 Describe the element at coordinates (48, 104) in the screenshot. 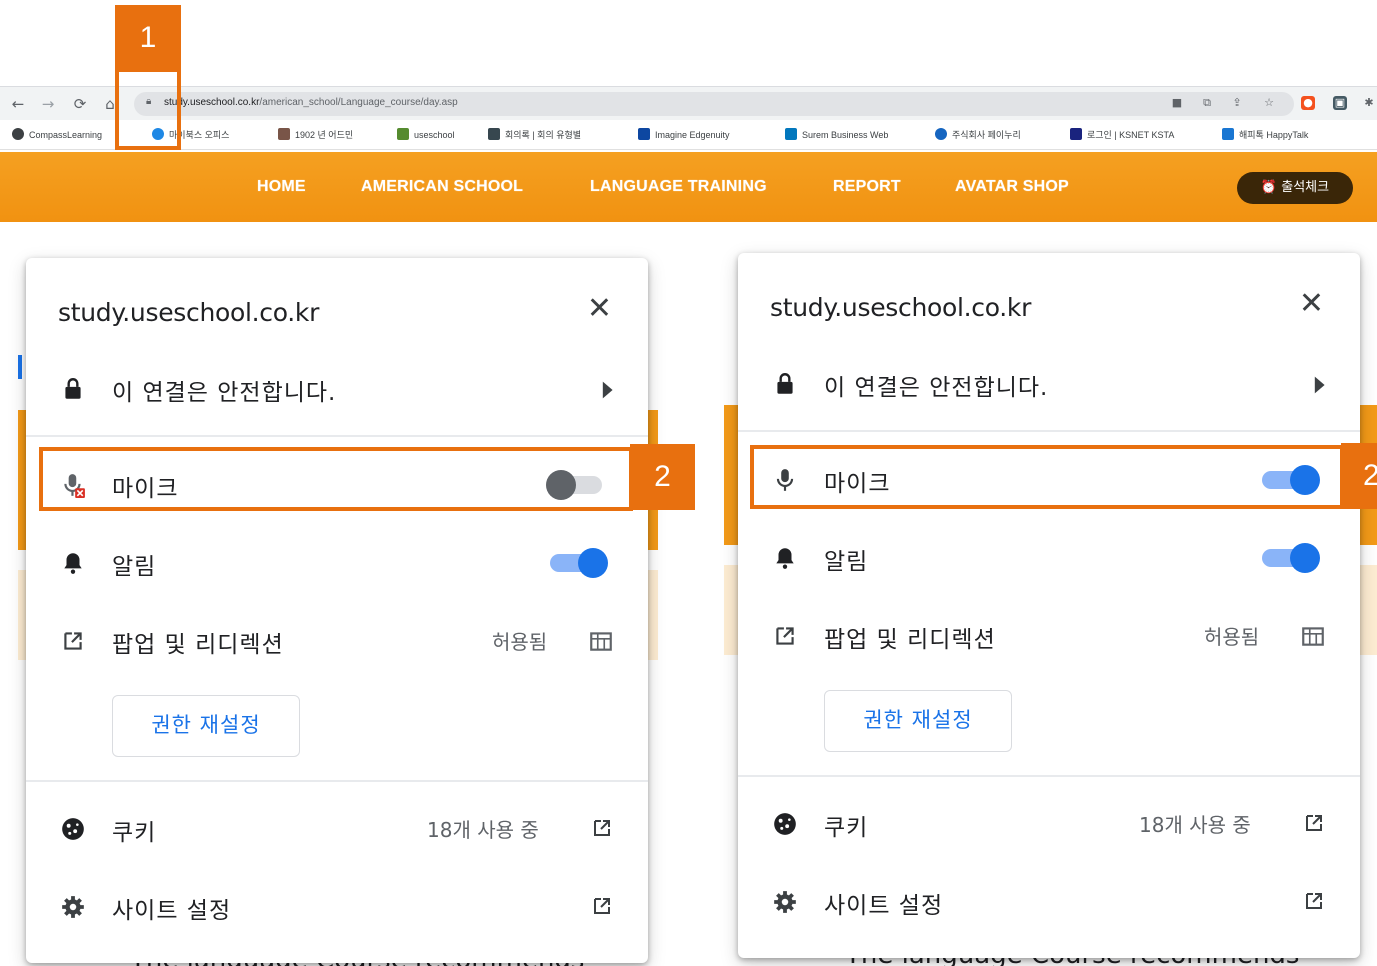

I see `forward-icon: →` at that location.